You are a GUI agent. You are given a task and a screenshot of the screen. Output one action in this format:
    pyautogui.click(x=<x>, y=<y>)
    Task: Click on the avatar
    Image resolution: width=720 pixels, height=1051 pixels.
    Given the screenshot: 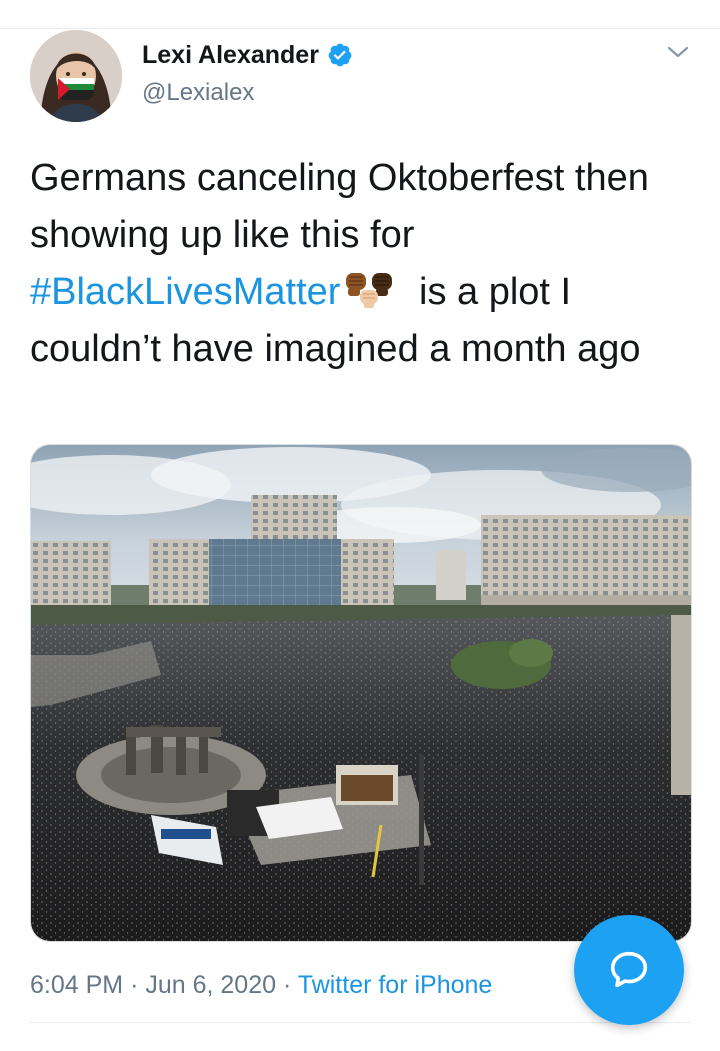 What is the action you would take?
    pyautogui.click(x=76, y=76)
    